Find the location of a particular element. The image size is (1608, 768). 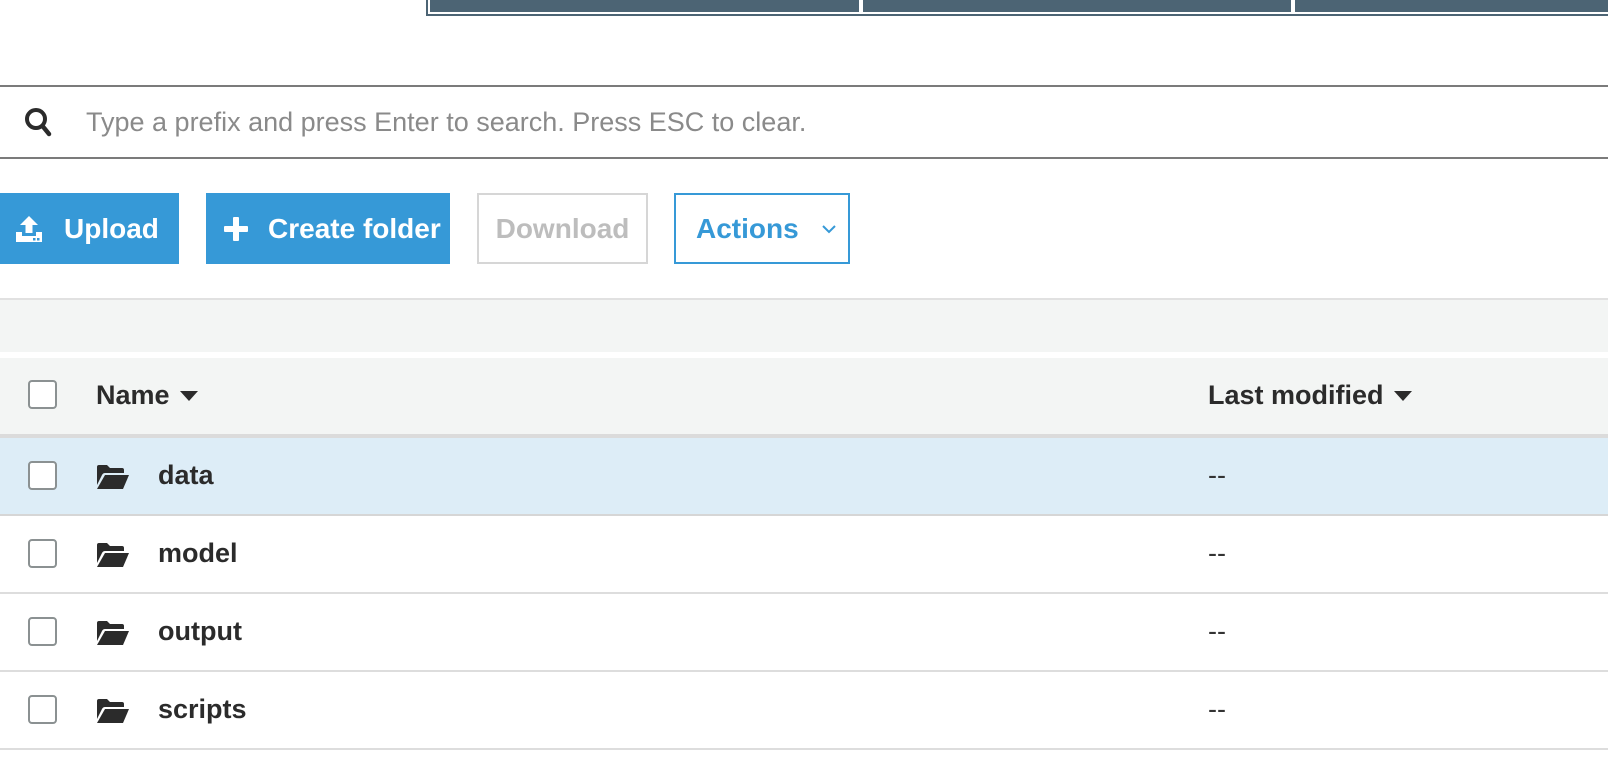

column-header-last-modified: Last modified is located at coordinates (1310, 395).